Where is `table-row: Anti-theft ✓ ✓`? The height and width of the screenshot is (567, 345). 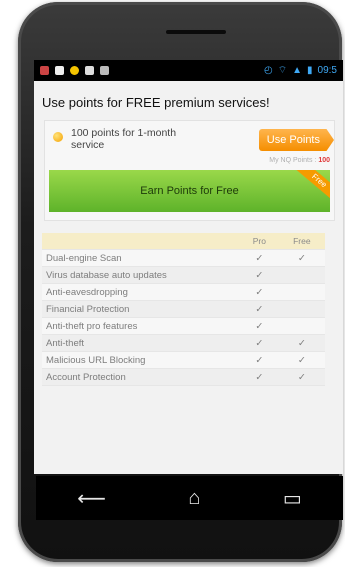 table-row: Anti-theft ✓ ✓ is located at coordinates (183, 343).